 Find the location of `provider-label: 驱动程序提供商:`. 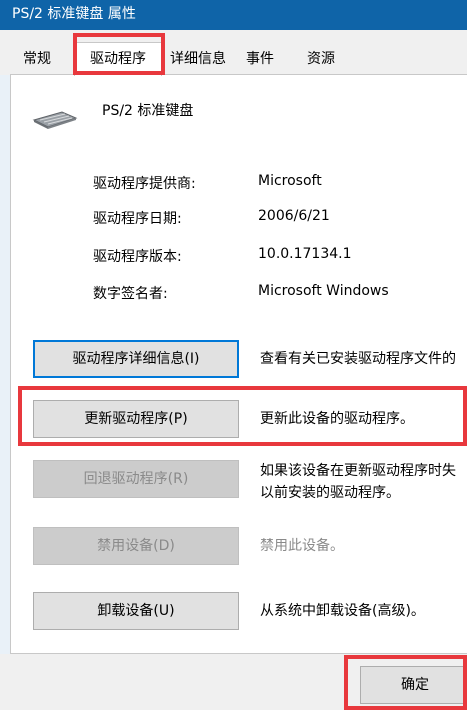

provider-label: 驱动程序提供商: is located at coordinates (144, 184).